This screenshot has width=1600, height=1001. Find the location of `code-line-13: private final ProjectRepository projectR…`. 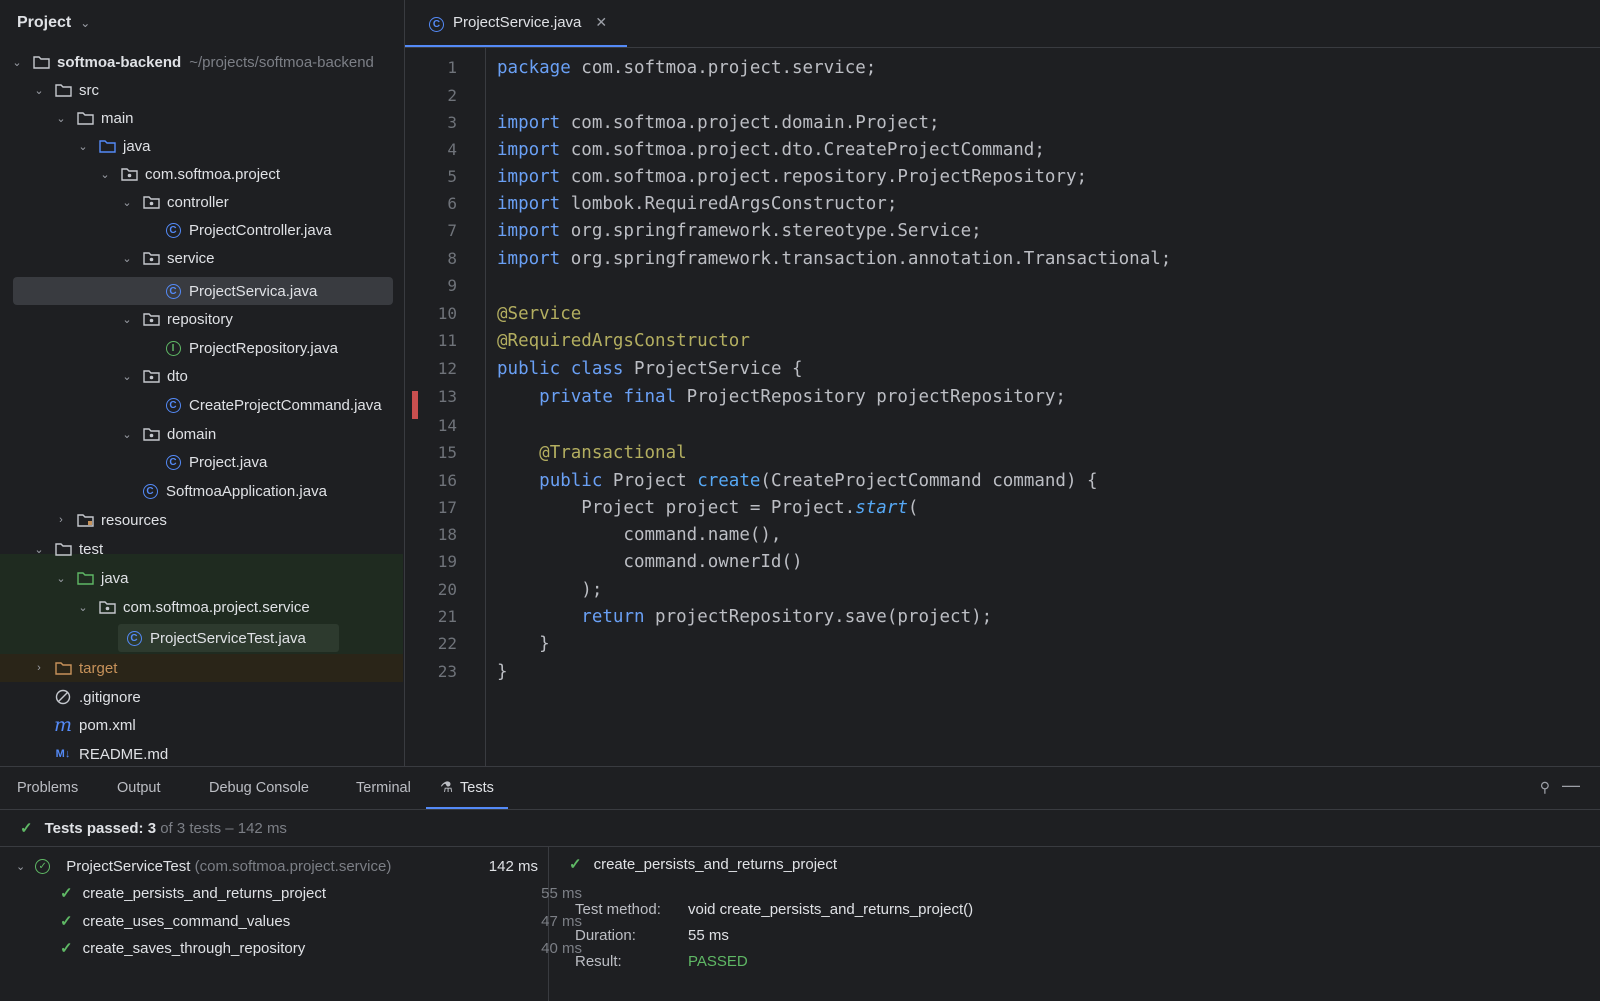

code-line-13: private final ProjectRepository projectR… is located at coordinates (802, 397).